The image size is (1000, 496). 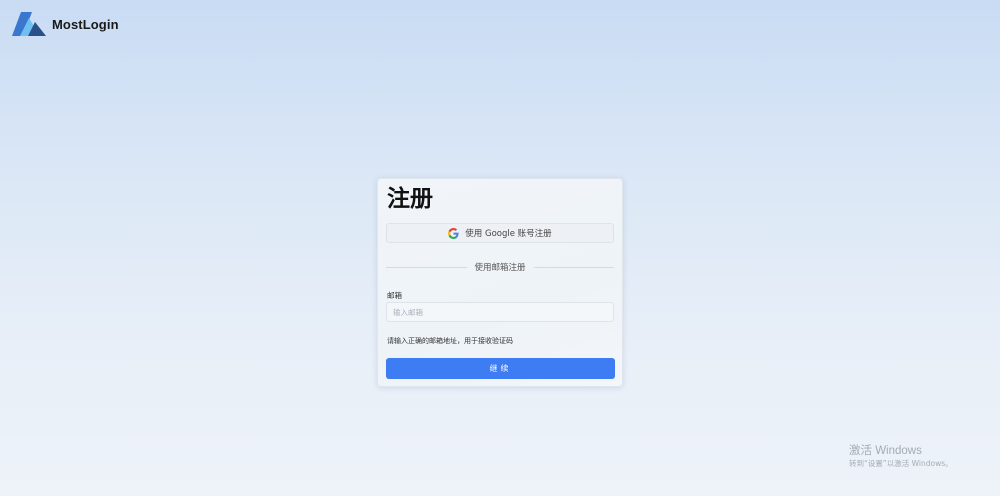 What do you see at coordinates (453, 233) in the screenshot?
I see `google-icon` at bounding box center [453, 233].